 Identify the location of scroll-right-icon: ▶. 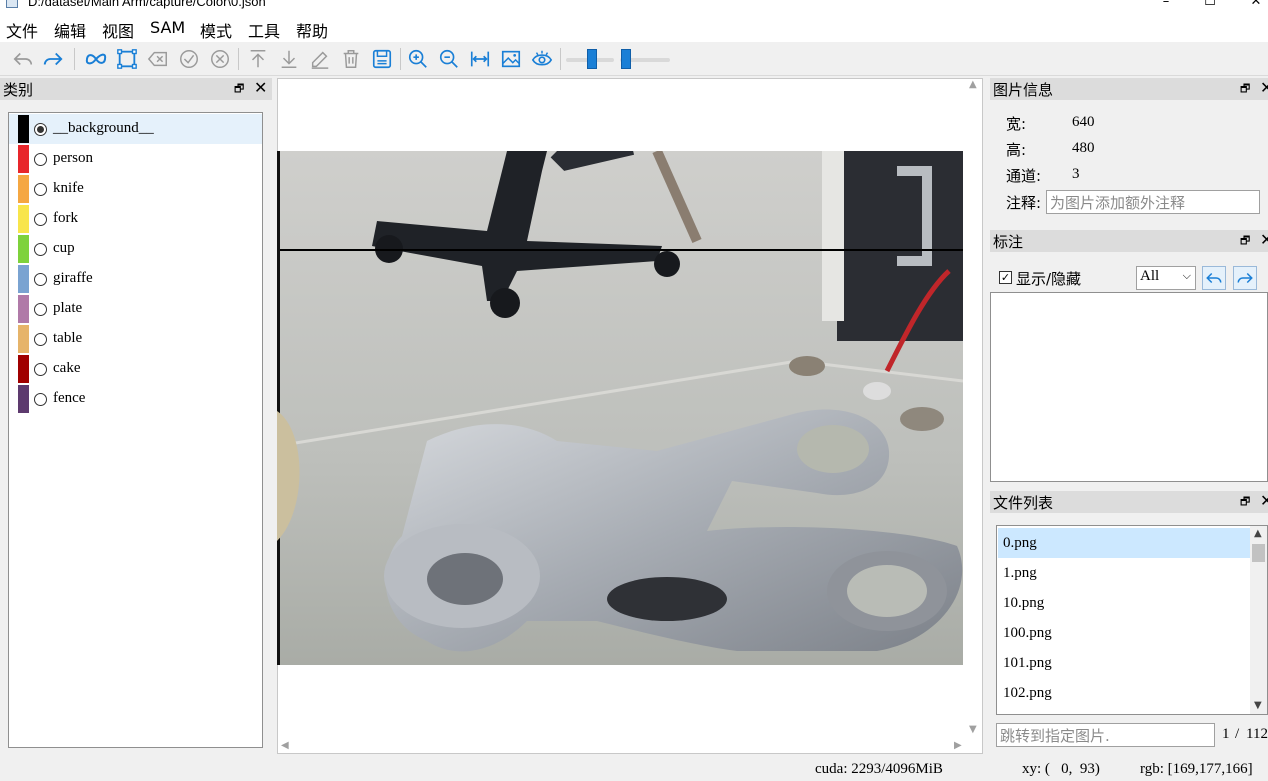
(958, 745).